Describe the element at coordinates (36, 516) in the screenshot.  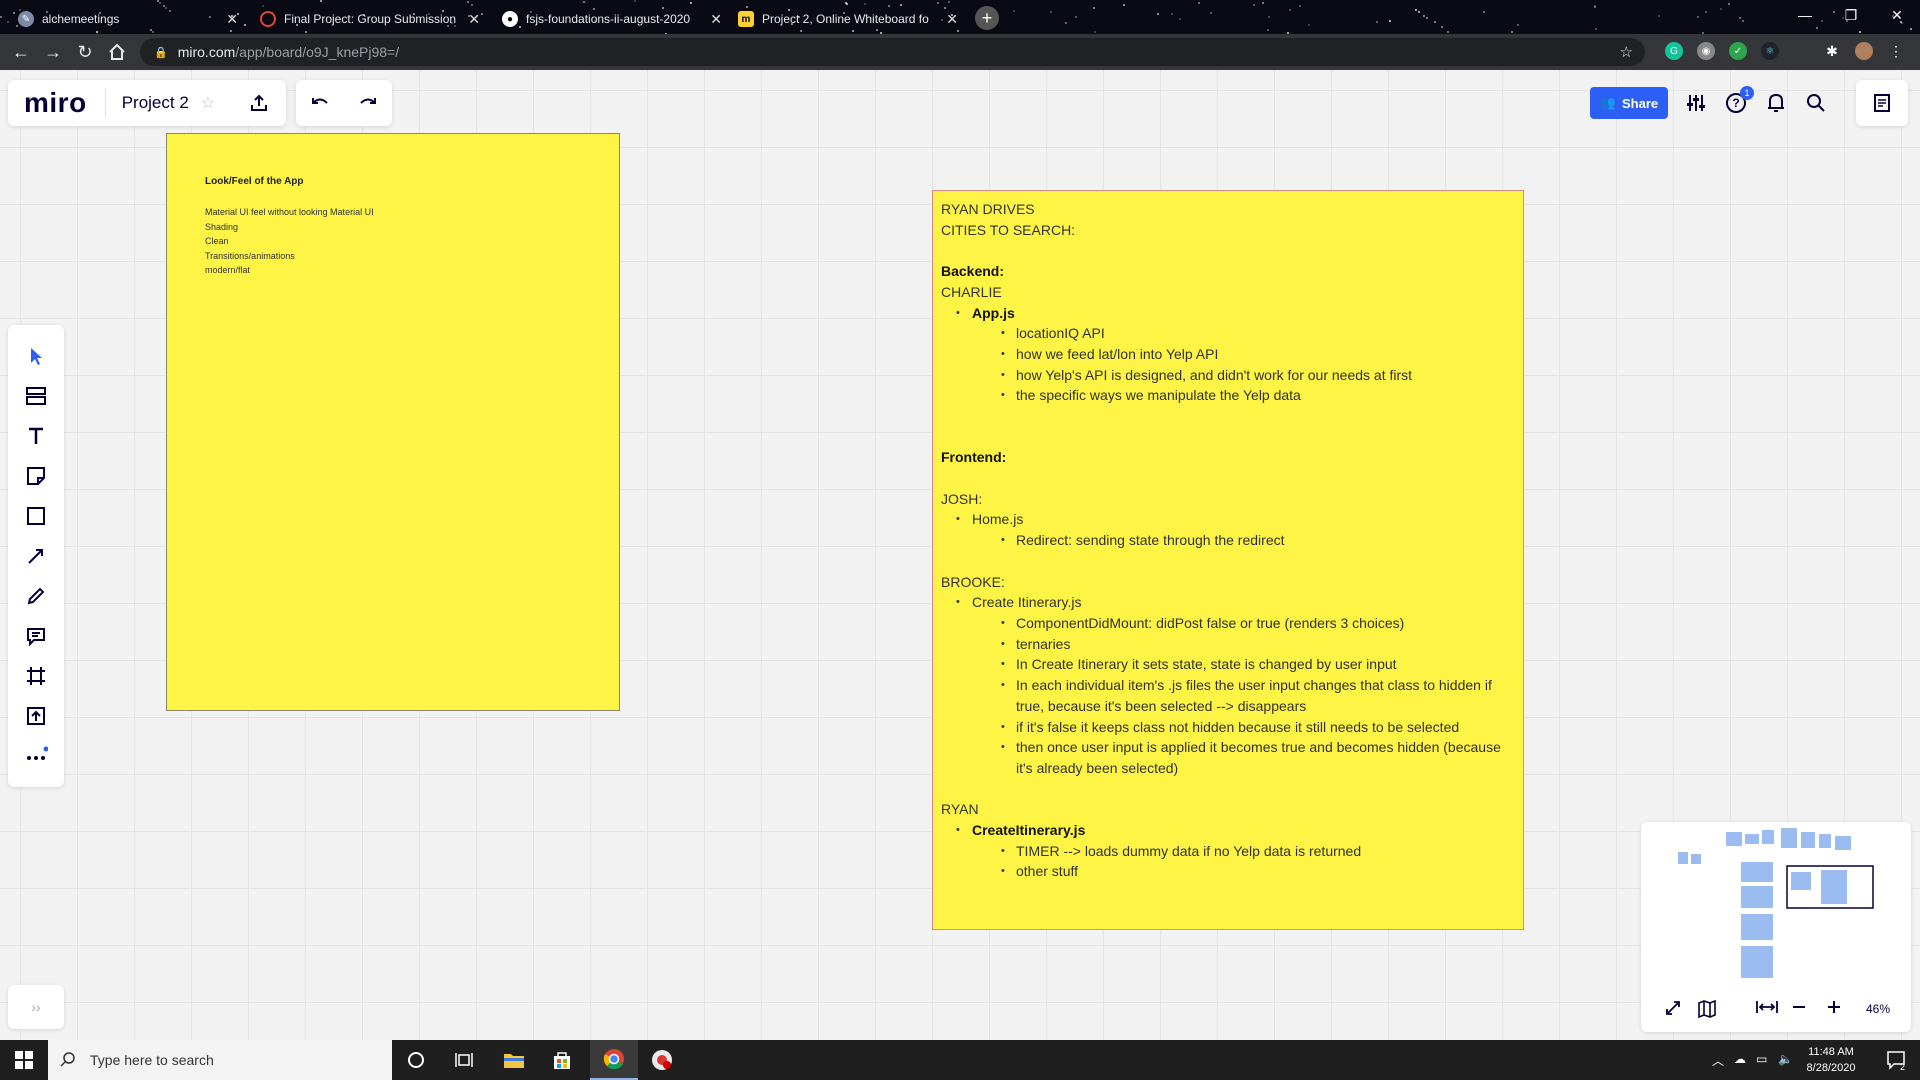
I see `shape-icon` at that location.